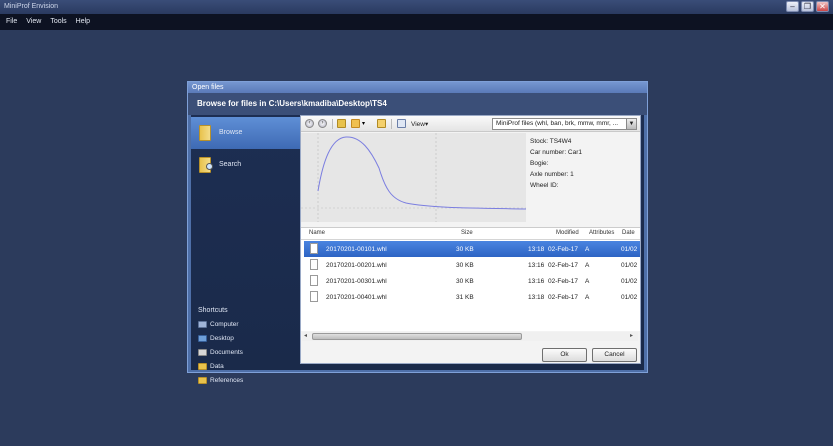 This screenshot has height=446, width=833. What do you see at coordinates (202, 352) in the screenshot?
I see `documents-icon` at bounding box center [202, 352].